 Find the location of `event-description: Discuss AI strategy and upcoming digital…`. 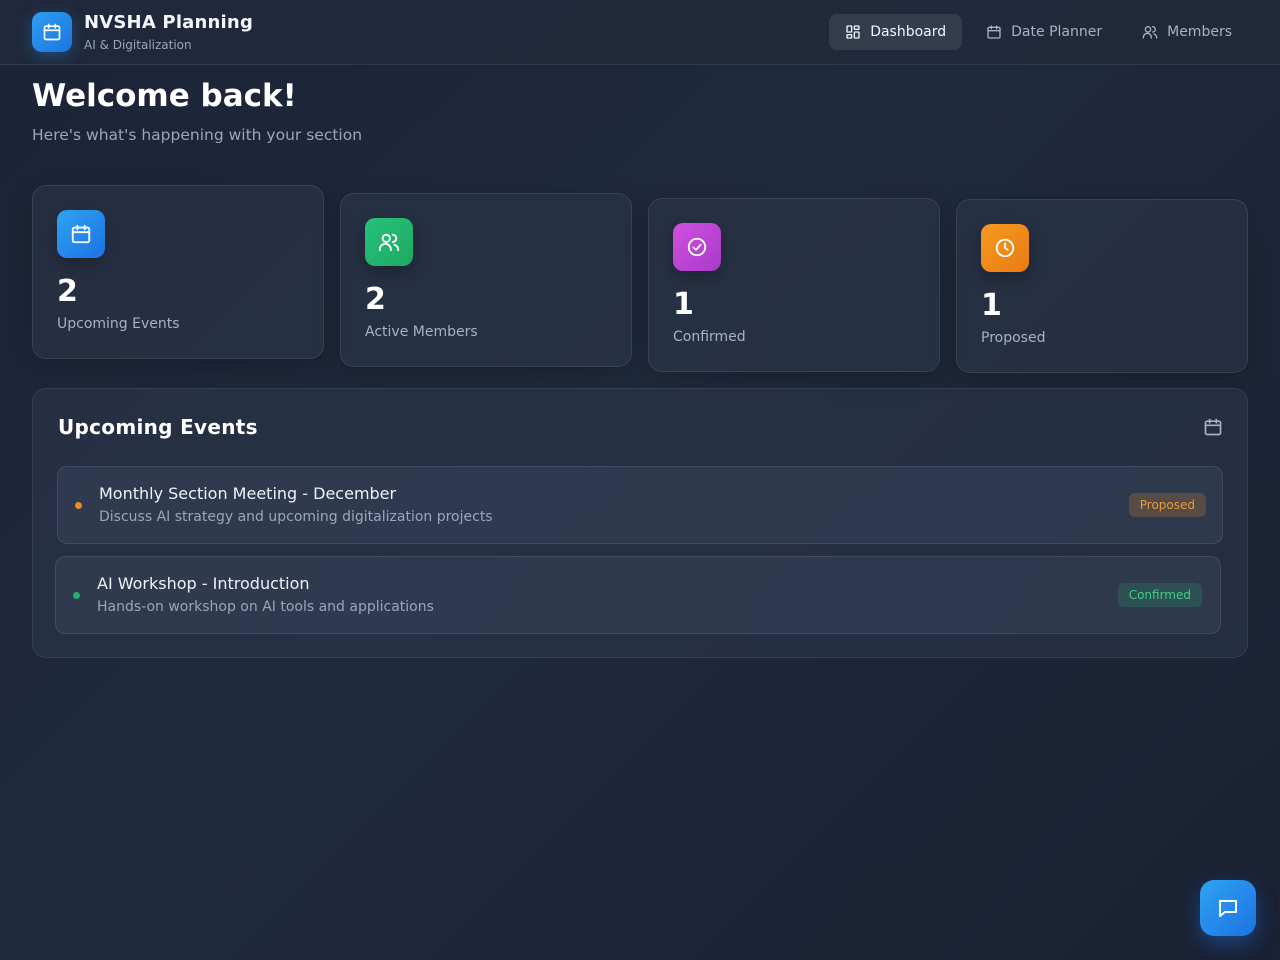

event-description: Discuss AI strategy and upcoming digital… is located at coordinates (296, 517).